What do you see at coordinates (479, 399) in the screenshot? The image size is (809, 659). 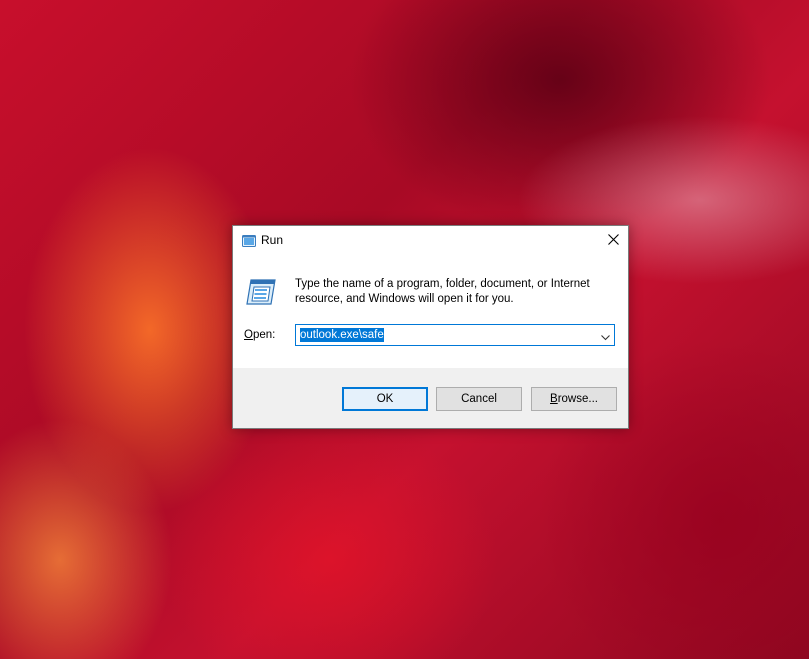 I see `cancel-button: Cancel` at bounding box center [479, 399].